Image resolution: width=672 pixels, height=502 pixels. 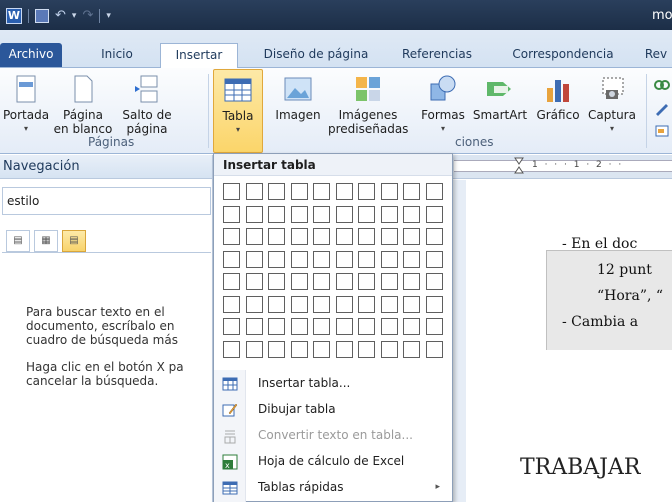 I want to click on doc-bullet-2: - Cambia a, so click(x=600, y=322).